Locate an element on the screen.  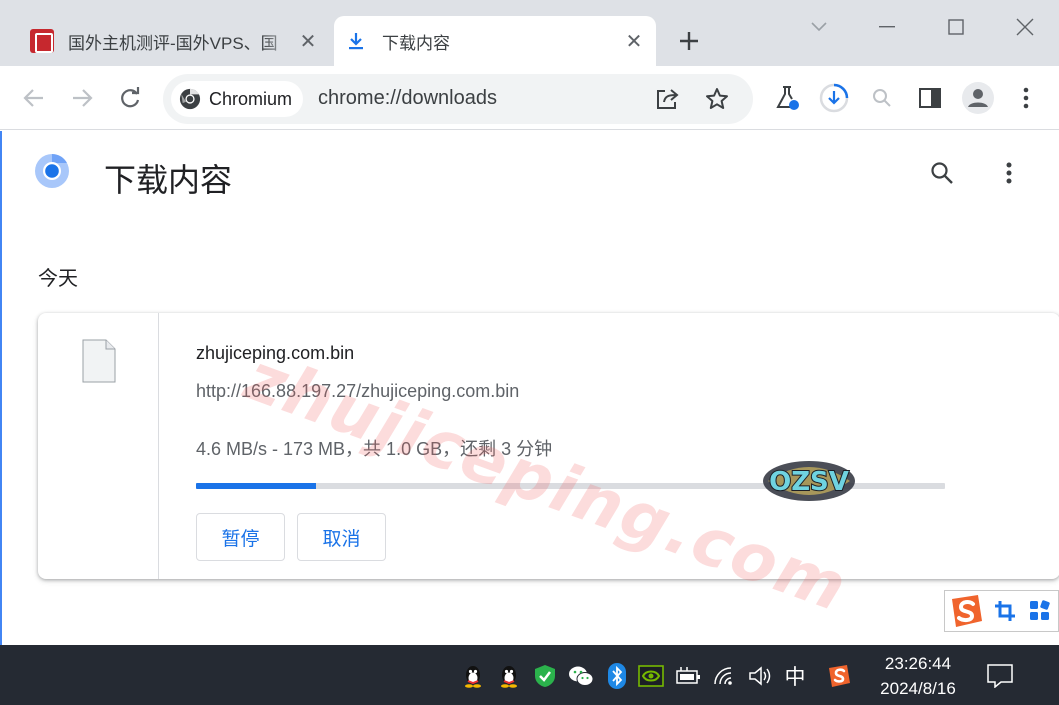
new-tab-button is located at coordinates (689, 41).